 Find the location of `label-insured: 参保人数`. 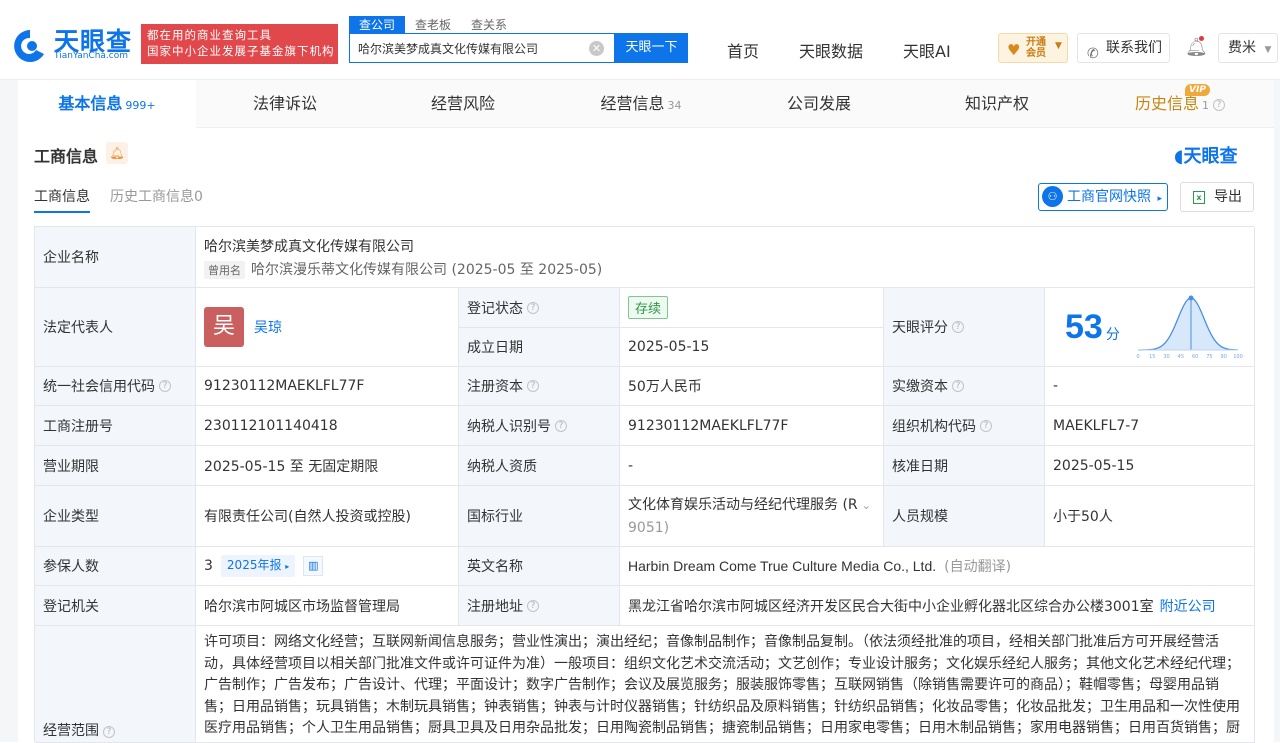

label-insured: 参保人数 is located at coordinates (115, 566).